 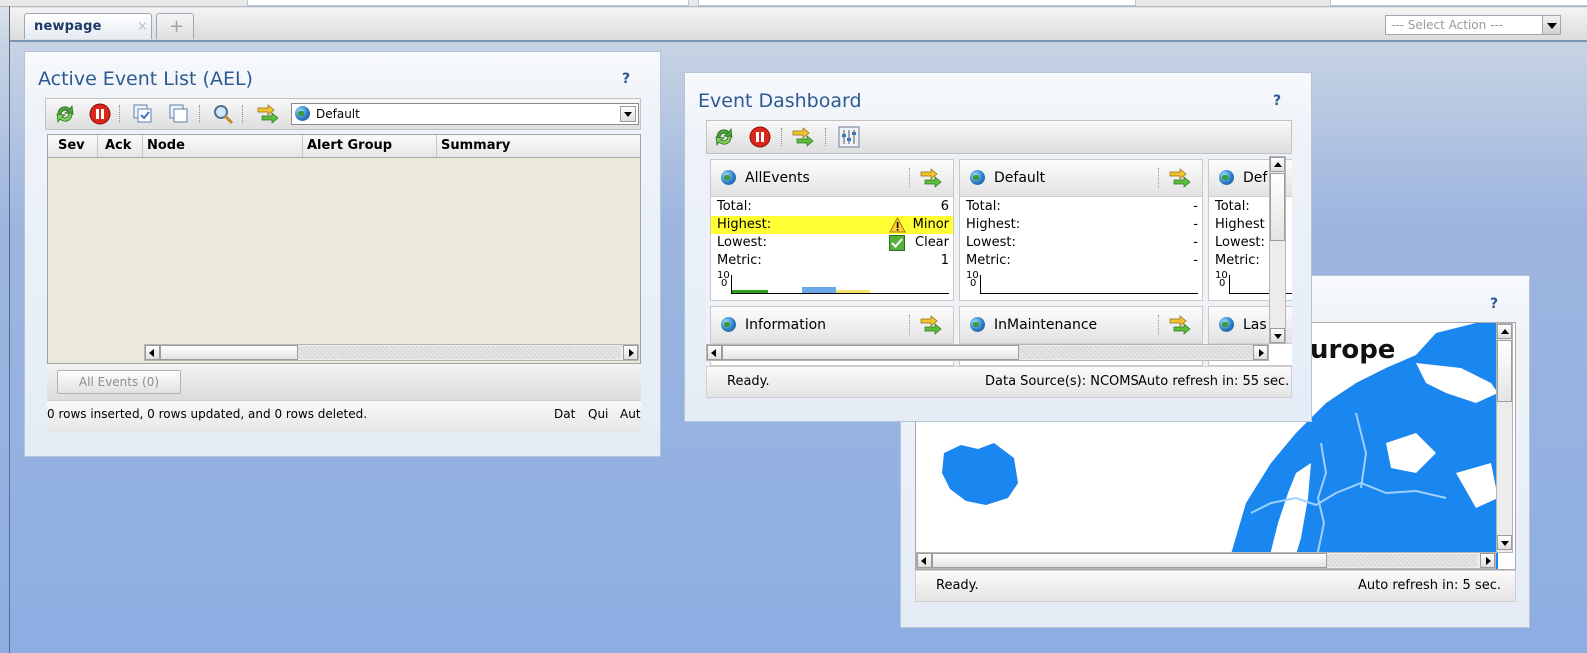 I want to click on row-label: Highest:, so click(x=744, y=224).